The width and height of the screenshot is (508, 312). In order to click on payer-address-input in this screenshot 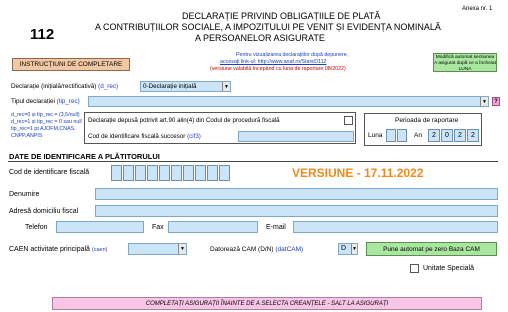, I will do `click(296, 211)`.